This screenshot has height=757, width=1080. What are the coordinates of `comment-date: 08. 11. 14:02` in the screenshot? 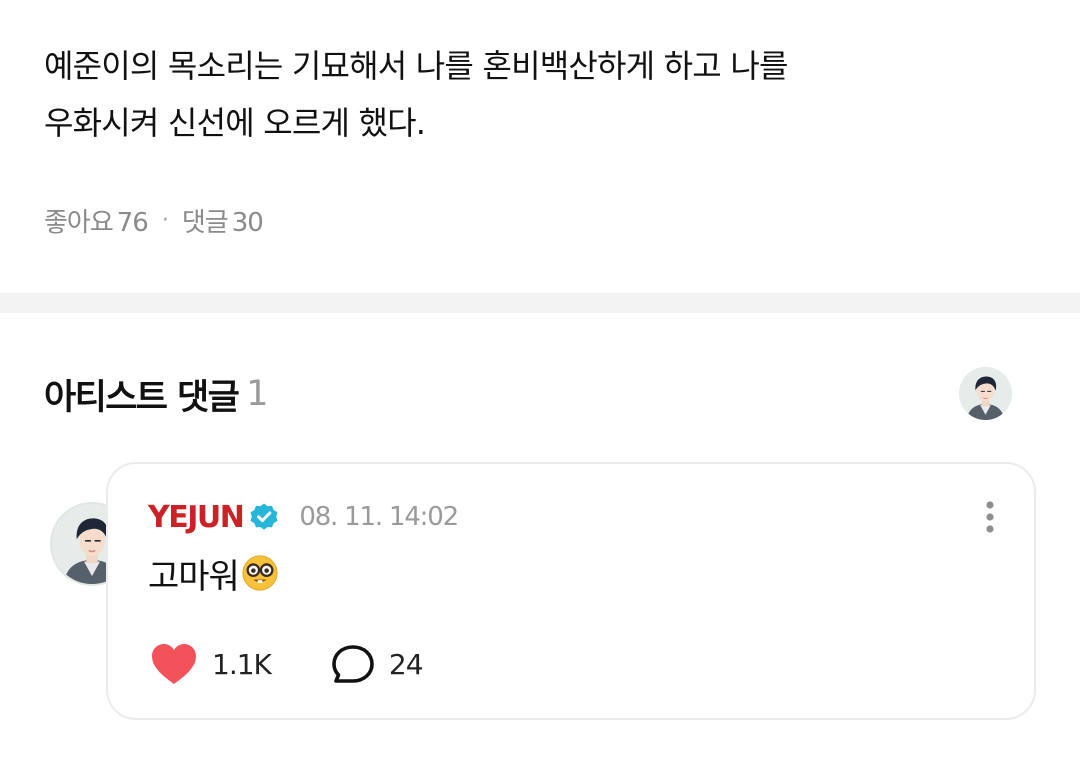 It's located at (379, 517).